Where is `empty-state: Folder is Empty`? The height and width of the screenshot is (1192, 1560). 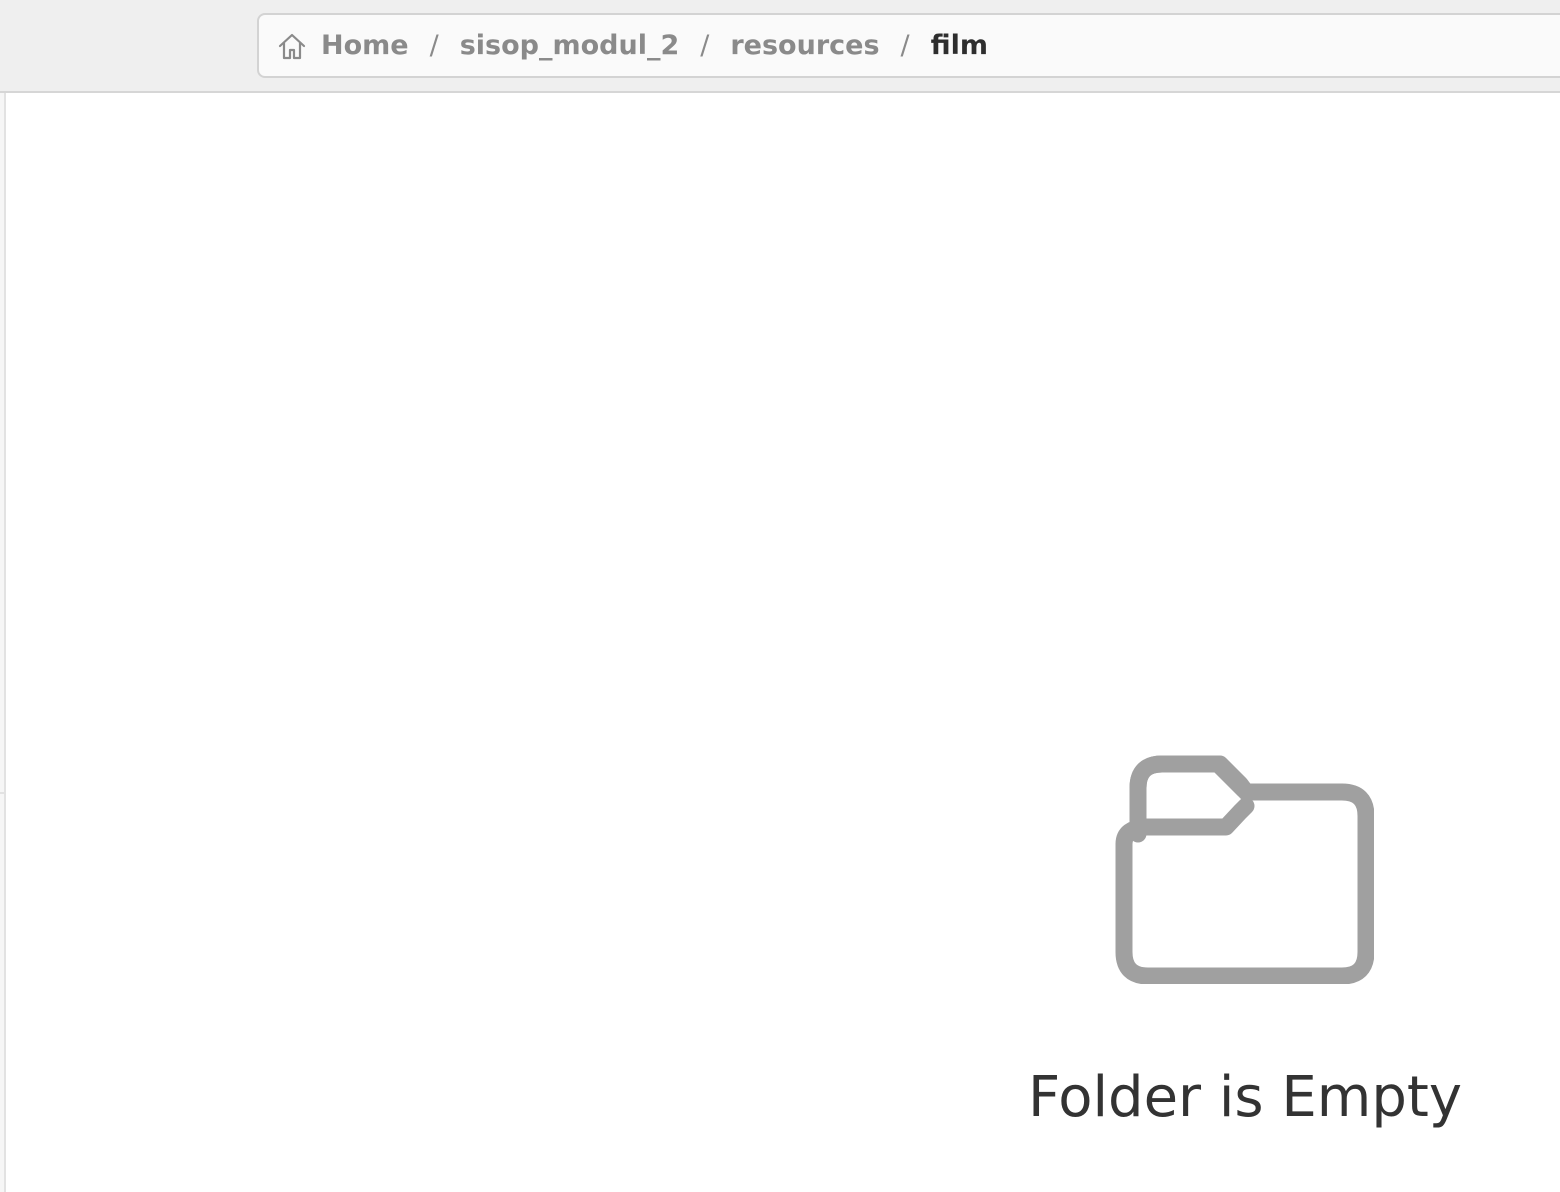 empty-state: Folder is Empty is located at coordinates (1245, 950).